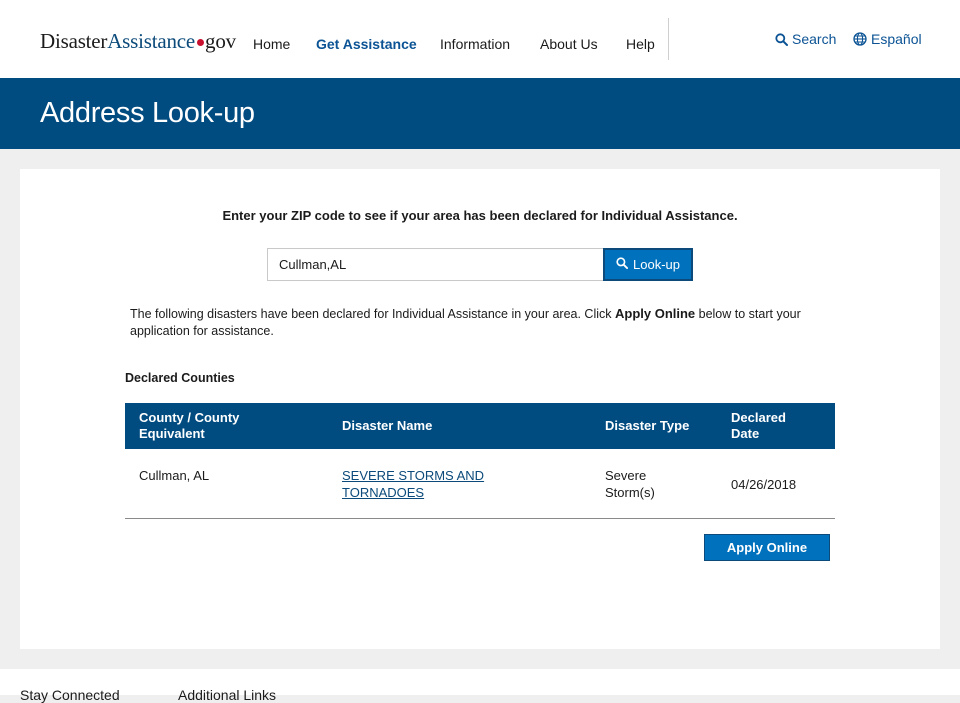 The height and width of the screenshot is (703, 960). I want to click on language-link: Español, so click(887, 39).